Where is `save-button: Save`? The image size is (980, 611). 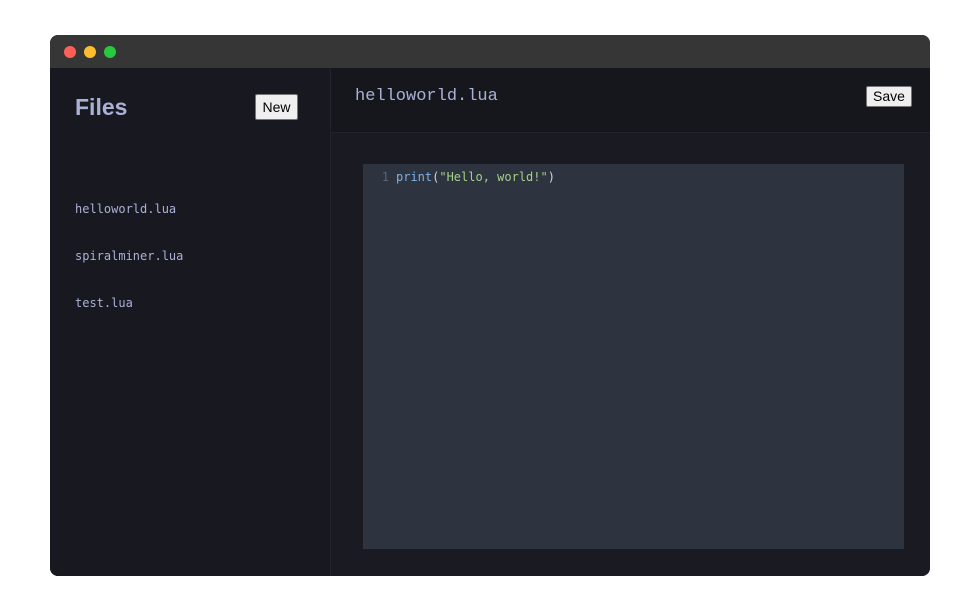
save-button: Save is located at coordinates (889, 96).